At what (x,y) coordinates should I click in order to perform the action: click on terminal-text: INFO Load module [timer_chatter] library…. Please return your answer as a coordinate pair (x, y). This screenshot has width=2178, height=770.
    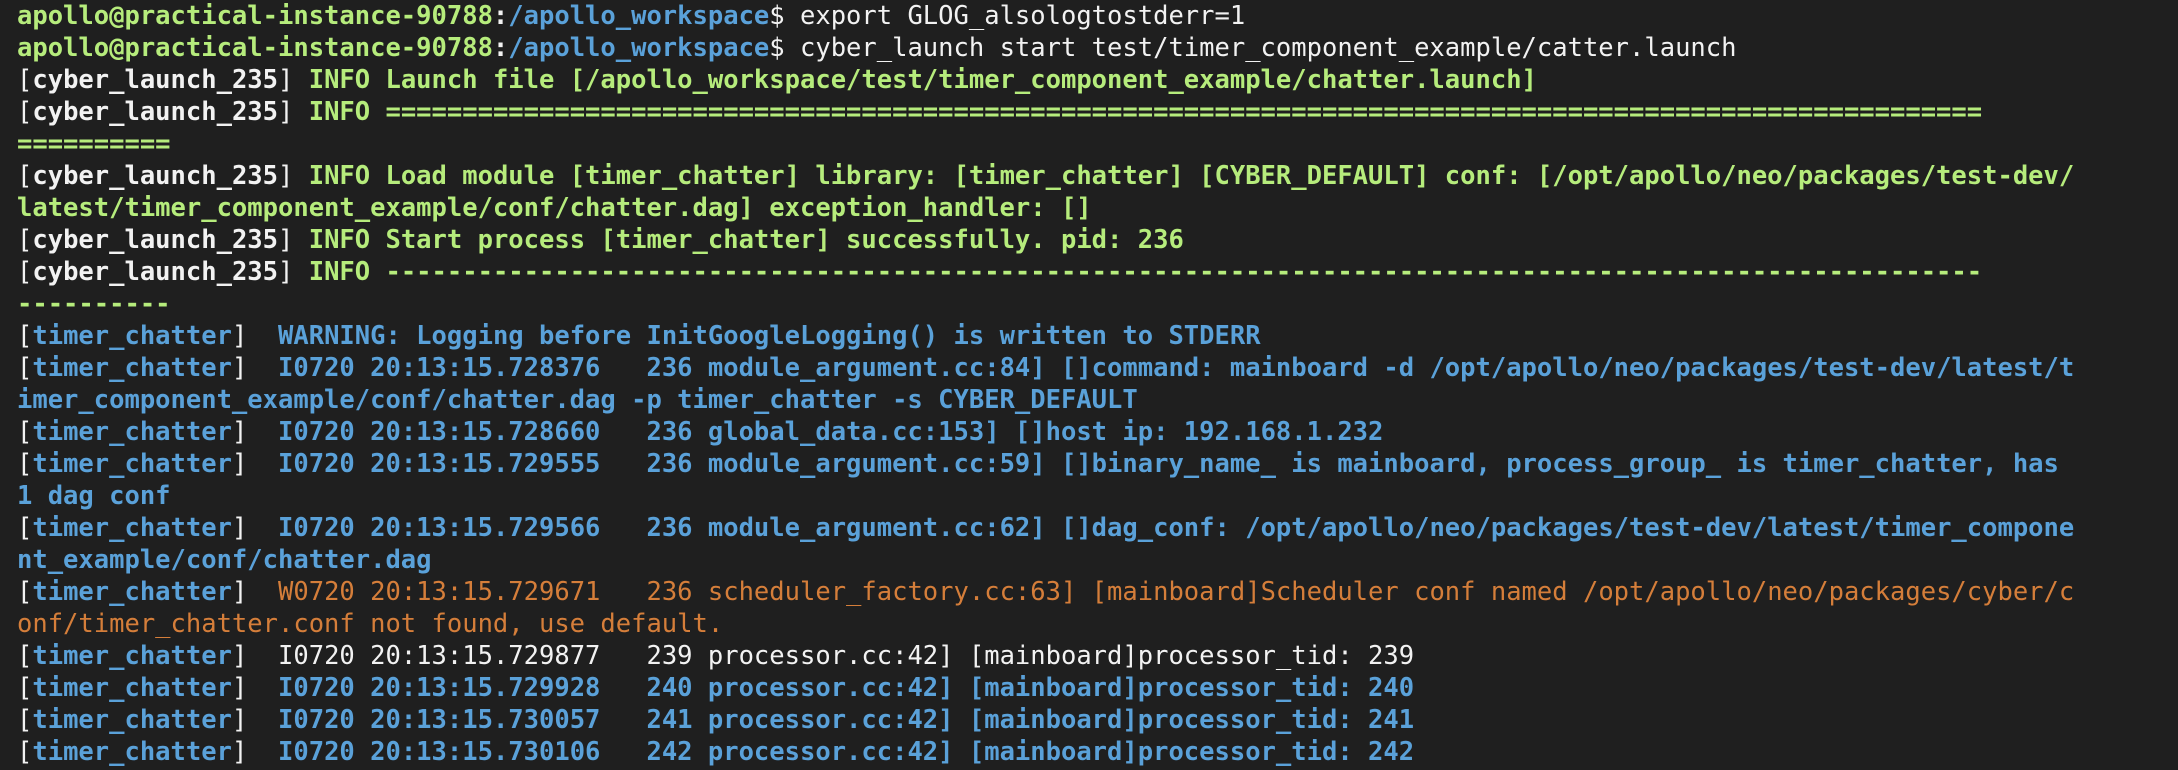
    Looking at the image, I should click on (1191, 176).